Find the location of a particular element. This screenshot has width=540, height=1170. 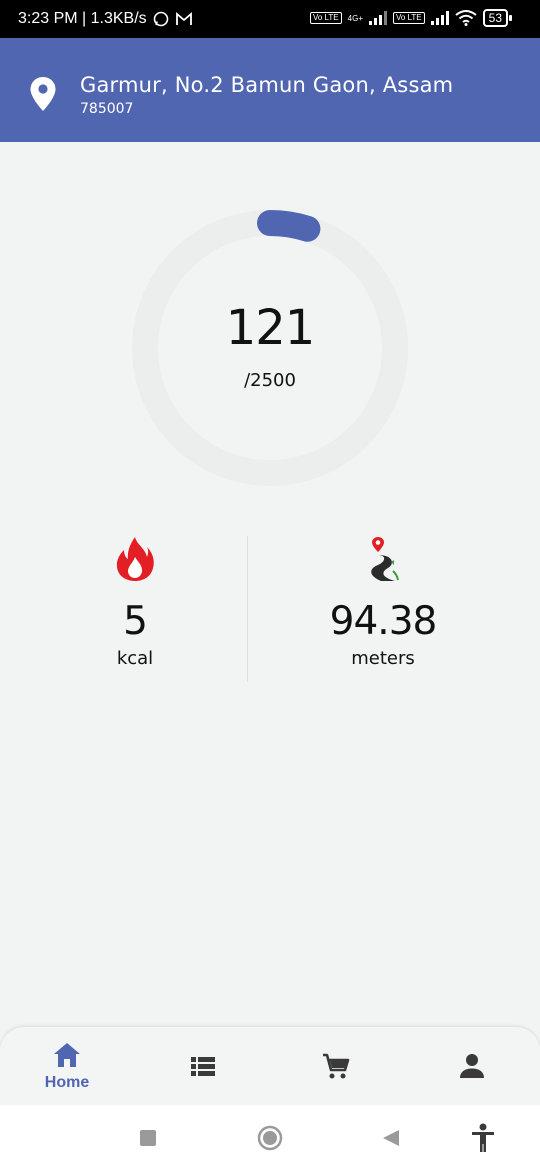

calories-unit: kcal is located at coordinates (135, 658).